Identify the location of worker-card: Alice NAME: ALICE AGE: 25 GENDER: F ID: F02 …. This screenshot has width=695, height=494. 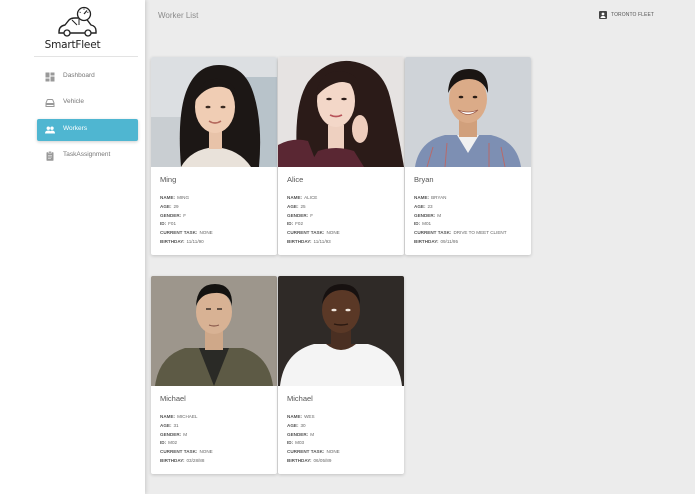
(341, 156).